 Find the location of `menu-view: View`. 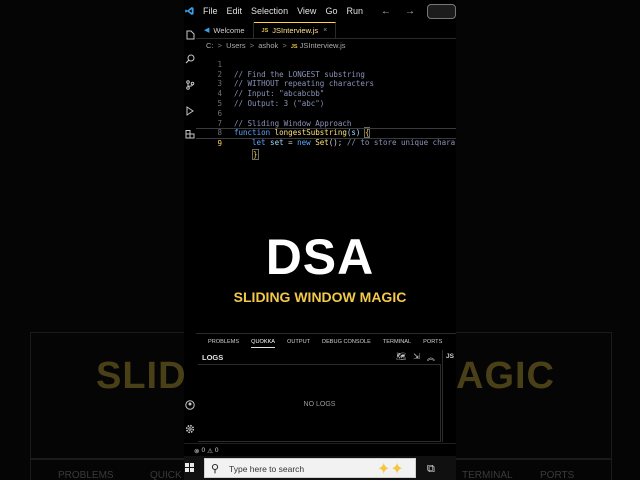

menu-view: View is located at coordinates (306, 11).